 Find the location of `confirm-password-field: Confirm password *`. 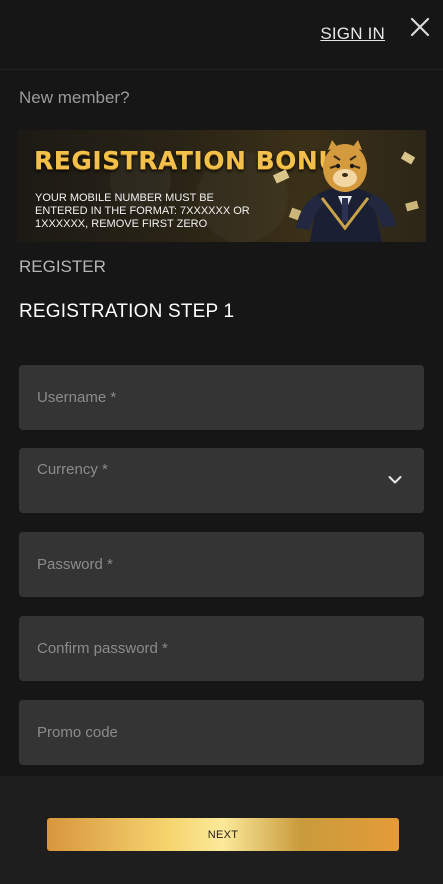

confirm-password-field: Confirm password * is located at coordinates (221, 648).